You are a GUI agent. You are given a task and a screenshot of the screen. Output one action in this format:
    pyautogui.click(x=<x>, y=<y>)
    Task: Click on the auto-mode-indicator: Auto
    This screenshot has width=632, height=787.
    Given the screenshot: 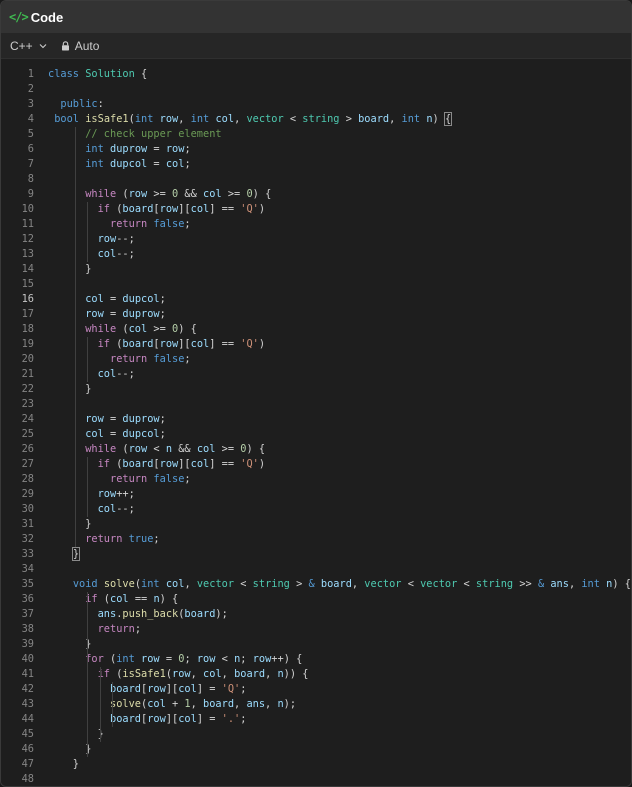 What is the action you would take?
    pyautogui.click(x=80, y=46)
    